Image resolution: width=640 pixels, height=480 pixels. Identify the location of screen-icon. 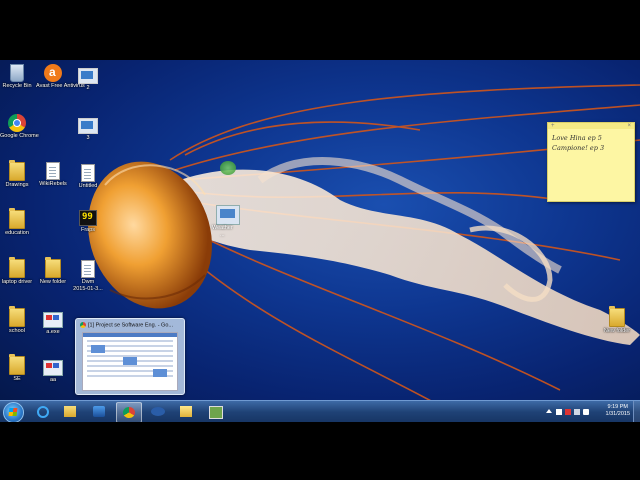
(216, 412).